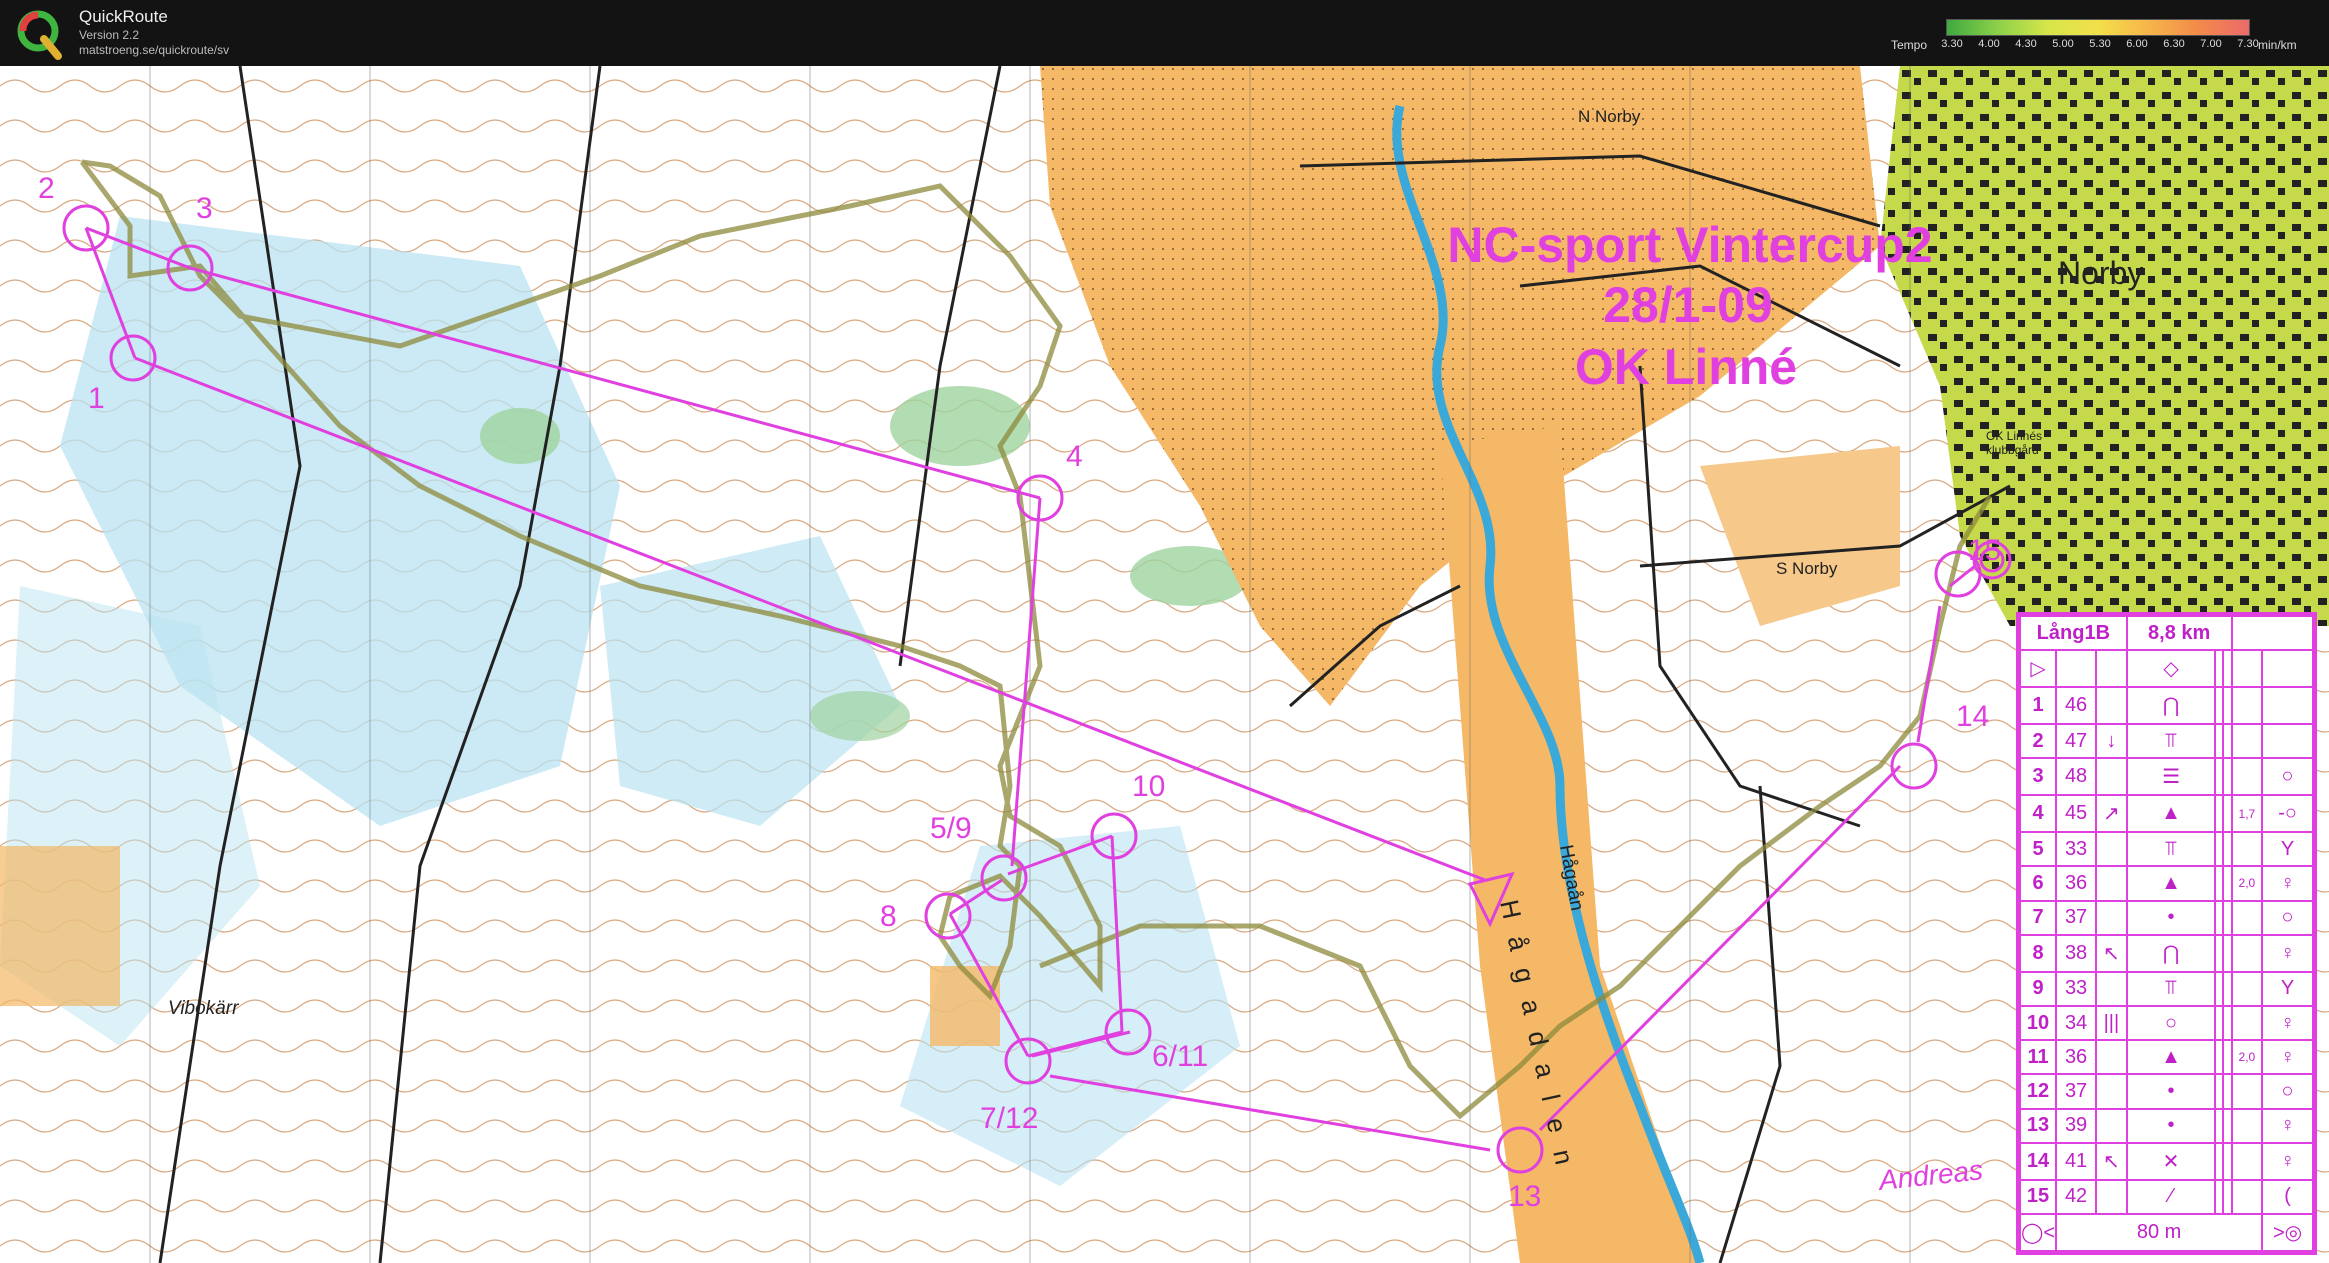 This screenshot has height=1263, width=2329. Describe the element at coordinates (2038, 706) in the screenshot. I see `control-number: 1` at that location.